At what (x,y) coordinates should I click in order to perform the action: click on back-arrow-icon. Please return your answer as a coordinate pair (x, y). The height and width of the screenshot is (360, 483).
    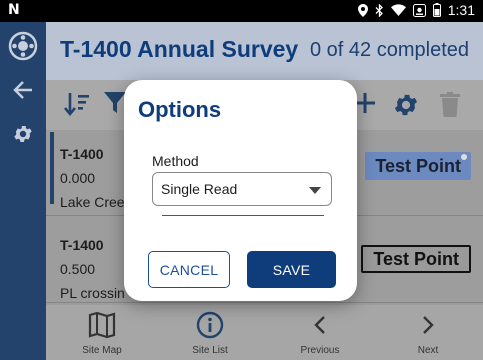
    Looking at the image, I should click on (22, 90).